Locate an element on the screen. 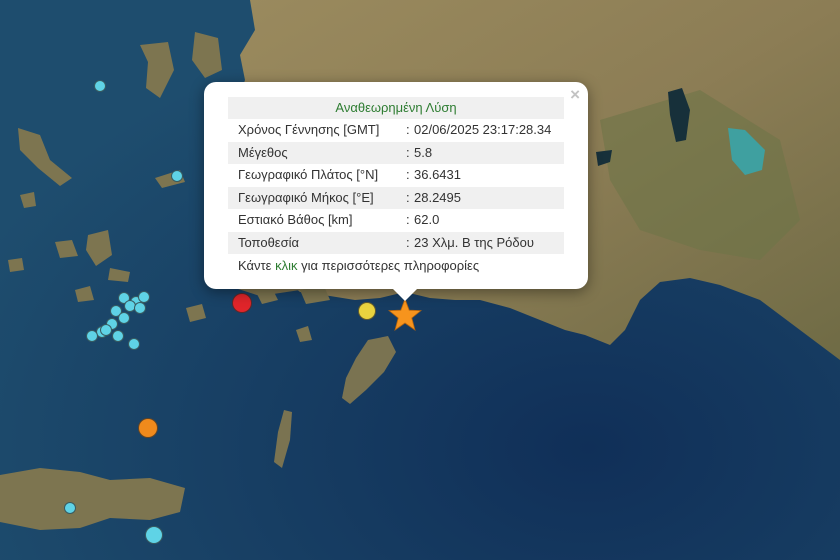 The image size is (840, 560). info-value: 36.6431 is located at coordinates (437, 174).